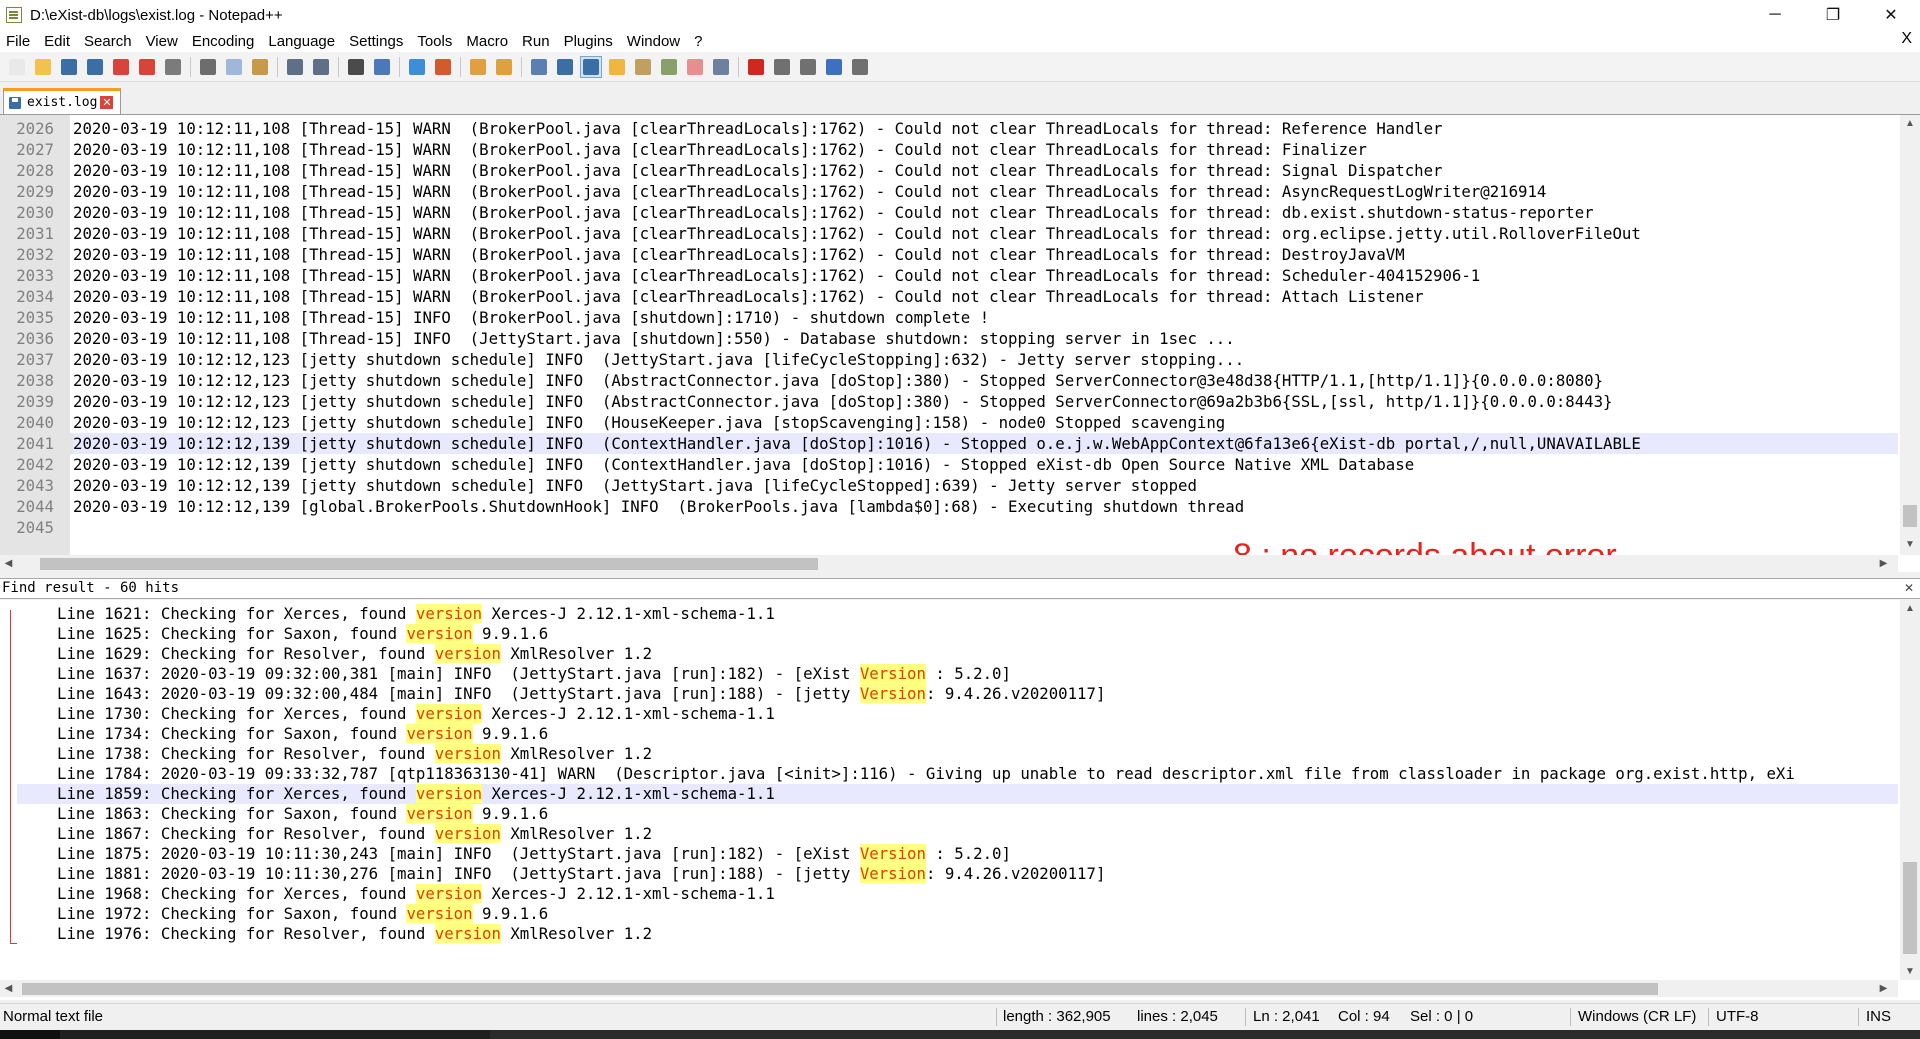 This screenshot has width=1920, height=1039. I want to click on menu-view: View, so click(162, 41).